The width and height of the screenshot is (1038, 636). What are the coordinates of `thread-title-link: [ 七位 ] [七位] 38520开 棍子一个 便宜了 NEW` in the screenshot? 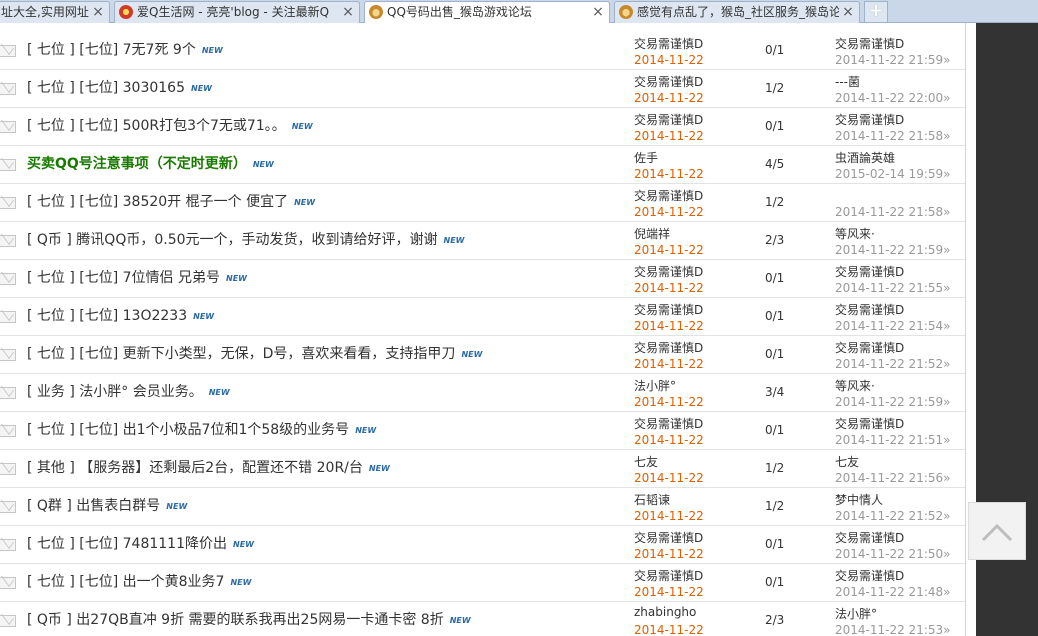 It's located at (171, 202).